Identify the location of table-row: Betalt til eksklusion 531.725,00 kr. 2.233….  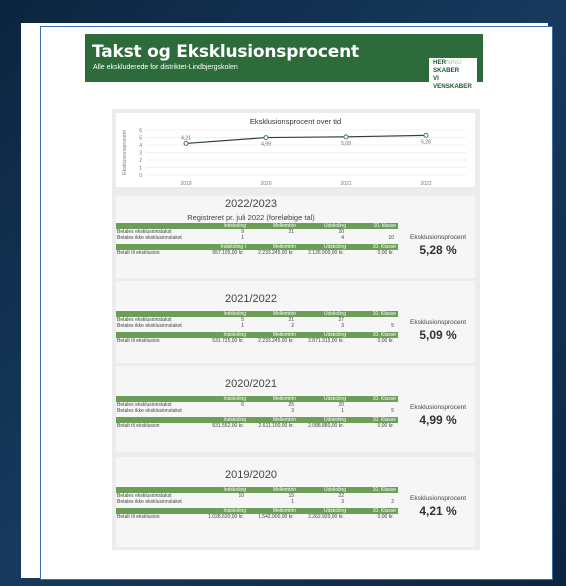
(257, 341).